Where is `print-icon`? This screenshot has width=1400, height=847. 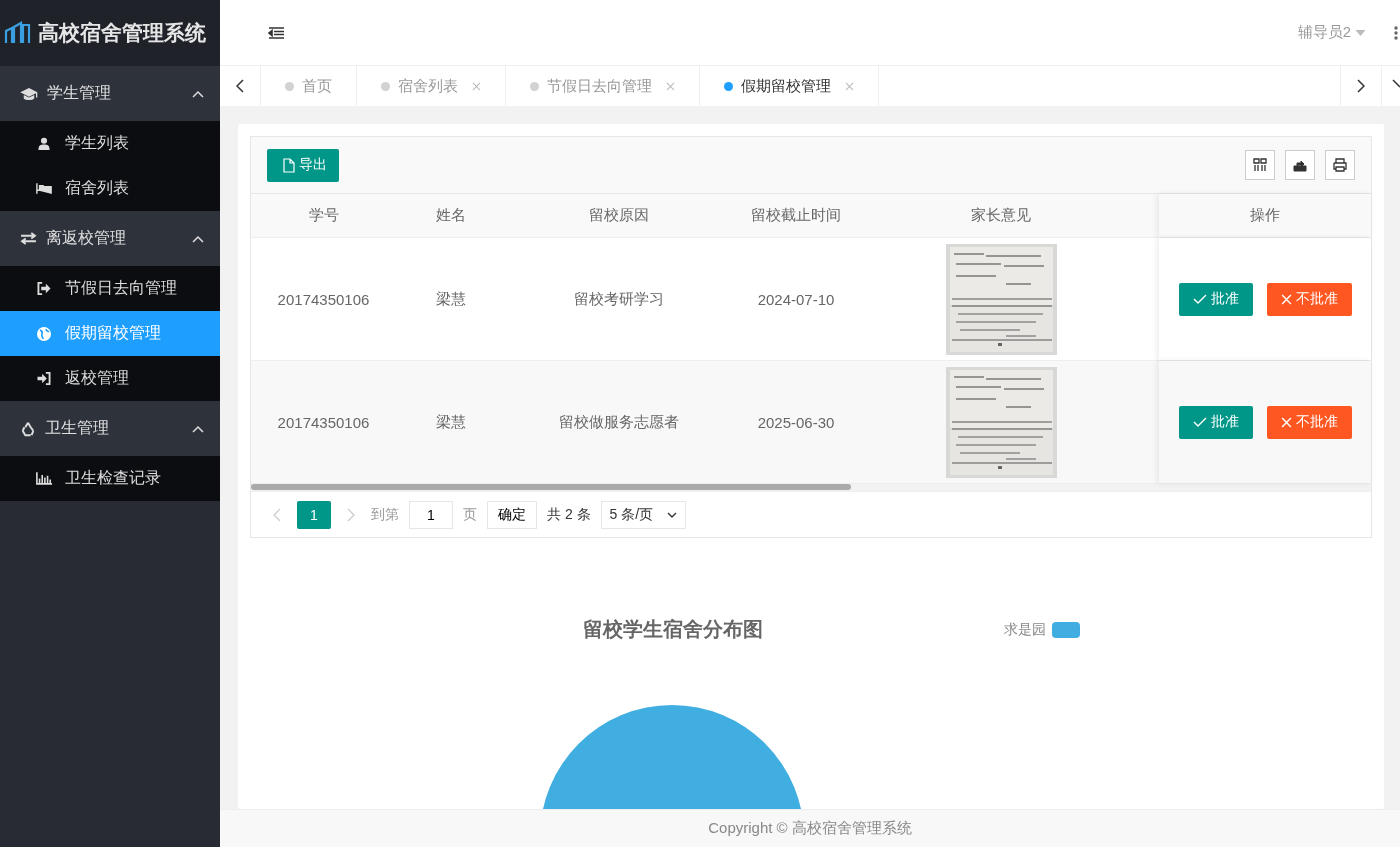 print-icon is located at coordinates (1340, 165).